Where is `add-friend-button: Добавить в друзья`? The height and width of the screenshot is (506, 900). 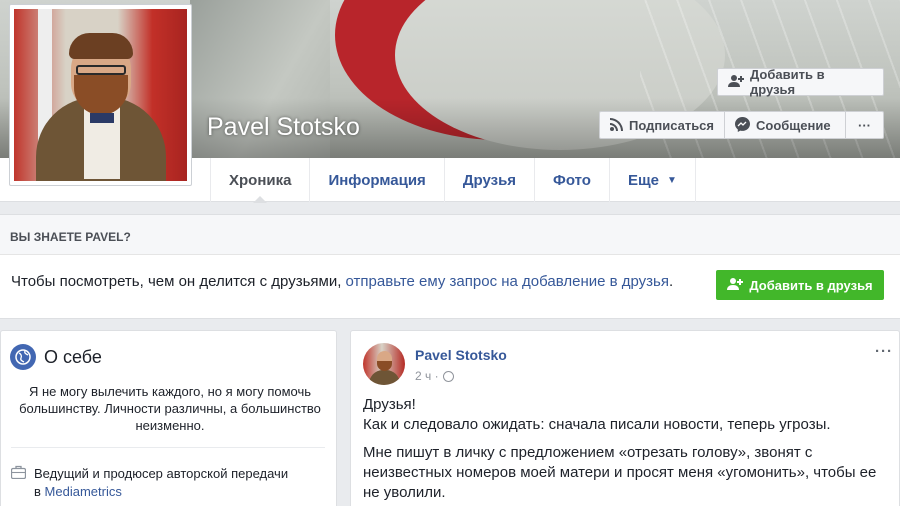 add-friend-button: Добавить в друзья is located at coordinates (800, 82).